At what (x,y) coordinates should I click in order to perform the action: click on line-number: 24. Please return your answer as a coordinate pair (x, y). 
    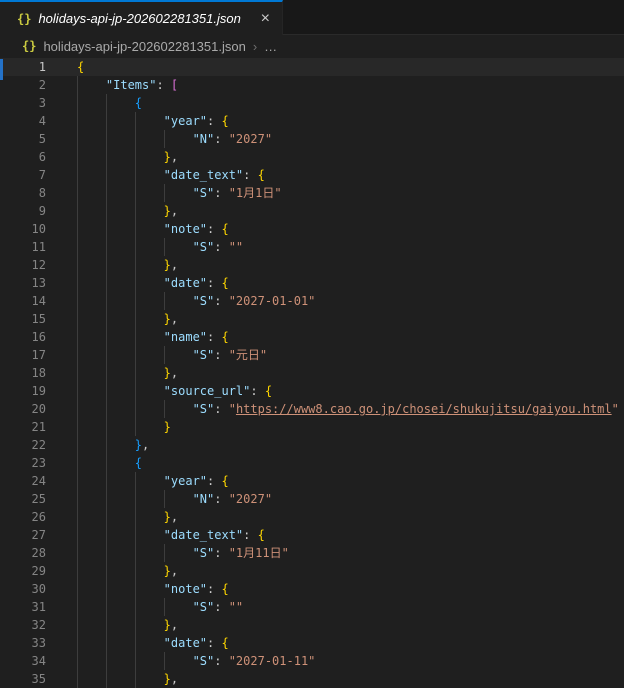
    Looking at the image, I should click on (23, 481).